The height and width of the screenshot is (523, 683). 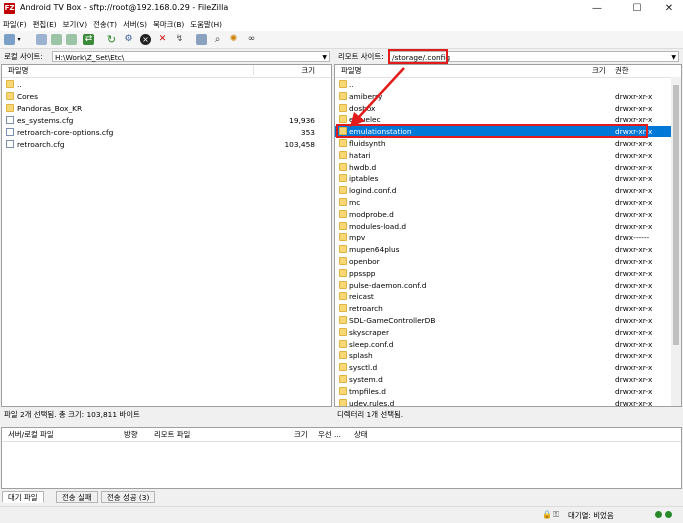 I want to click on toggle-local-tree-icon, so click(x=56, y=39).